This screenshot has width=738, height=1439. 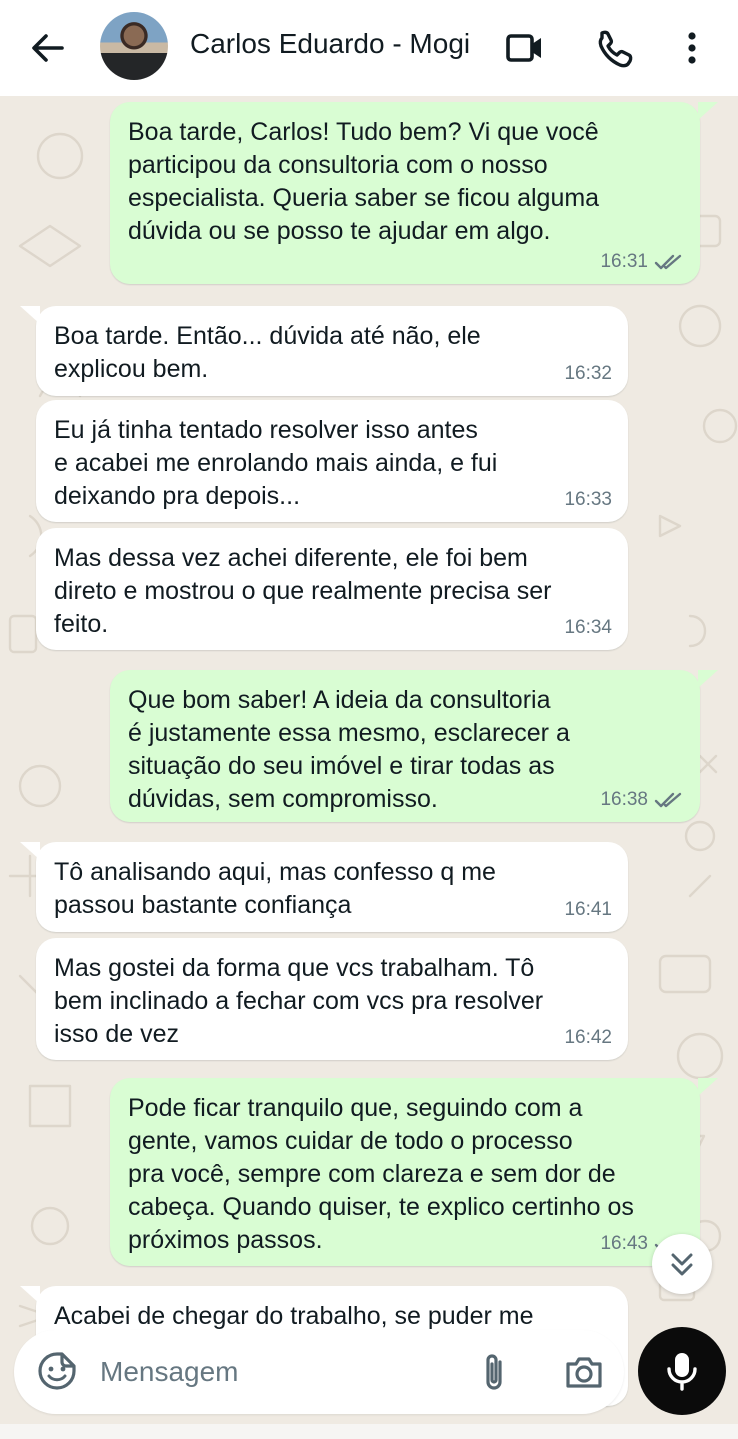 What do you see at coordinates (57, 1371) in the screenshot?
I see `sticker-icon` at bounding box center [57, 1371].